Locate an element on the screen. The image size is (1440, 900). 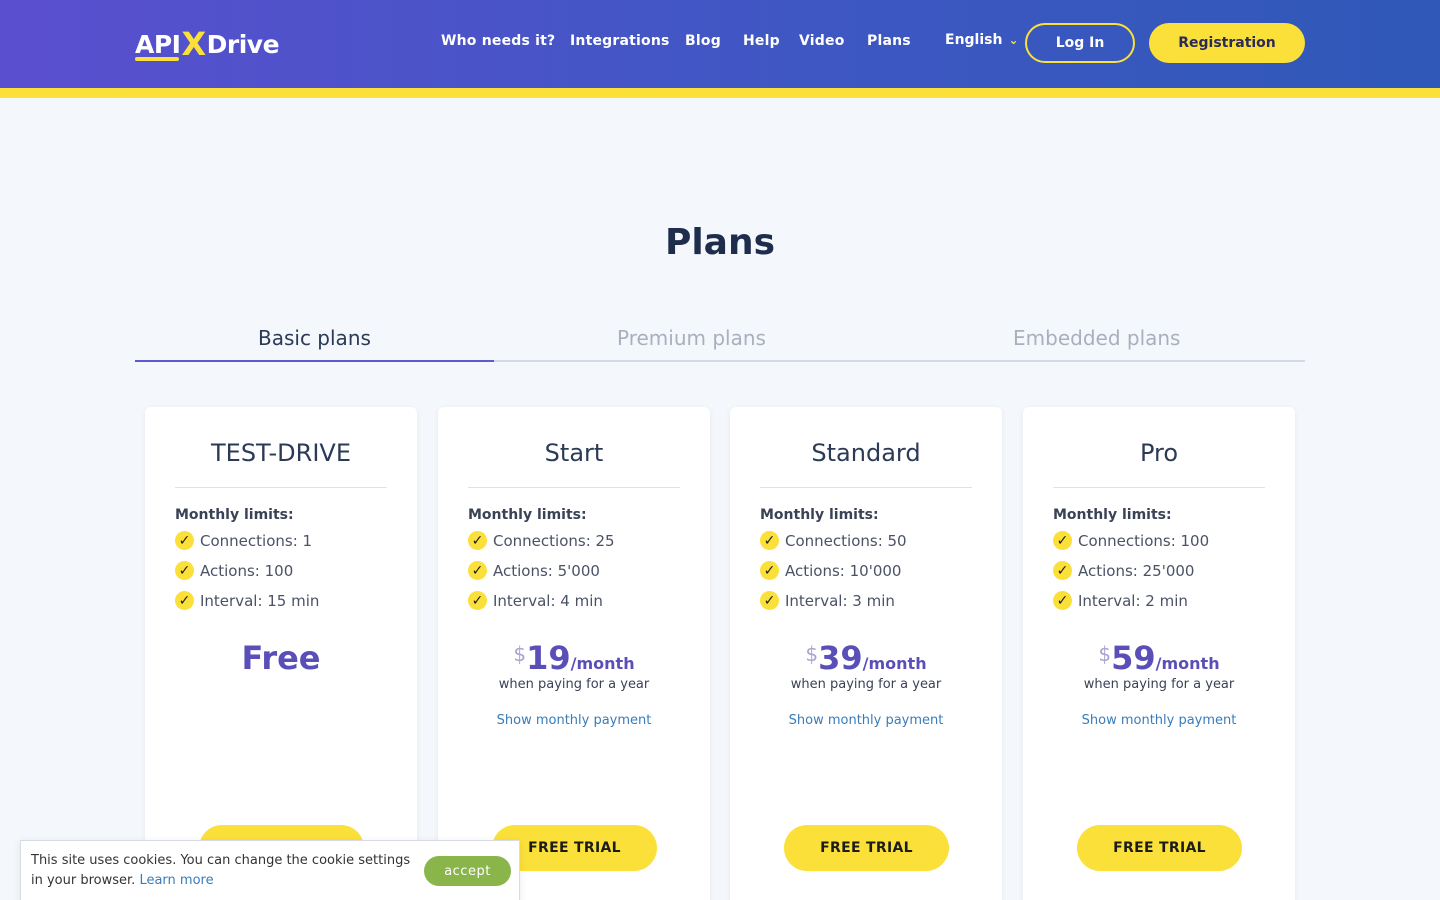
limit-text: Actions: 5'000 is located at coordinates (546, 570).